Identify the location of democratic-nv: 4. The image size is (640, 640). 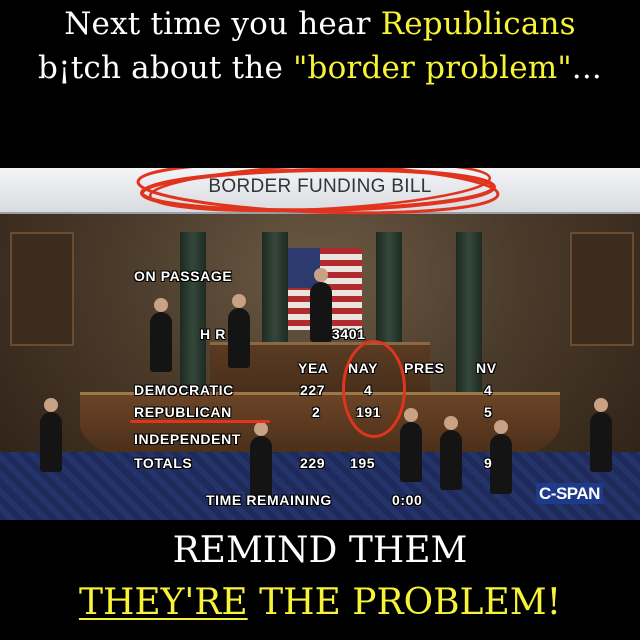
(488, 390).